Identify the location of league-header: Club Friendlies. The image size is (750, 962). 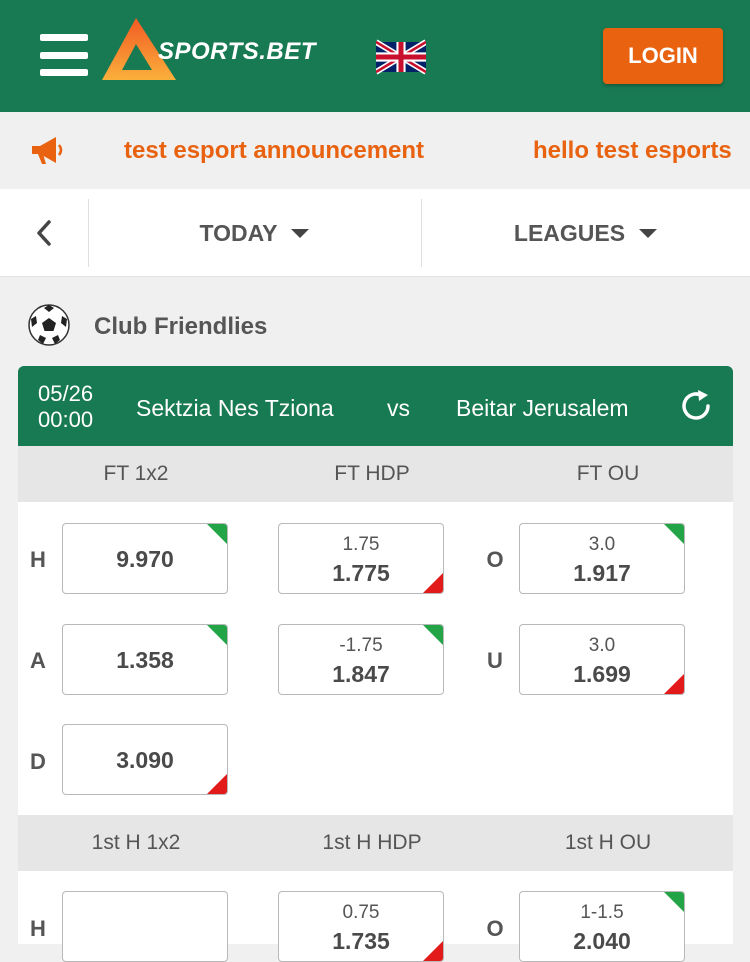
(375, 326).